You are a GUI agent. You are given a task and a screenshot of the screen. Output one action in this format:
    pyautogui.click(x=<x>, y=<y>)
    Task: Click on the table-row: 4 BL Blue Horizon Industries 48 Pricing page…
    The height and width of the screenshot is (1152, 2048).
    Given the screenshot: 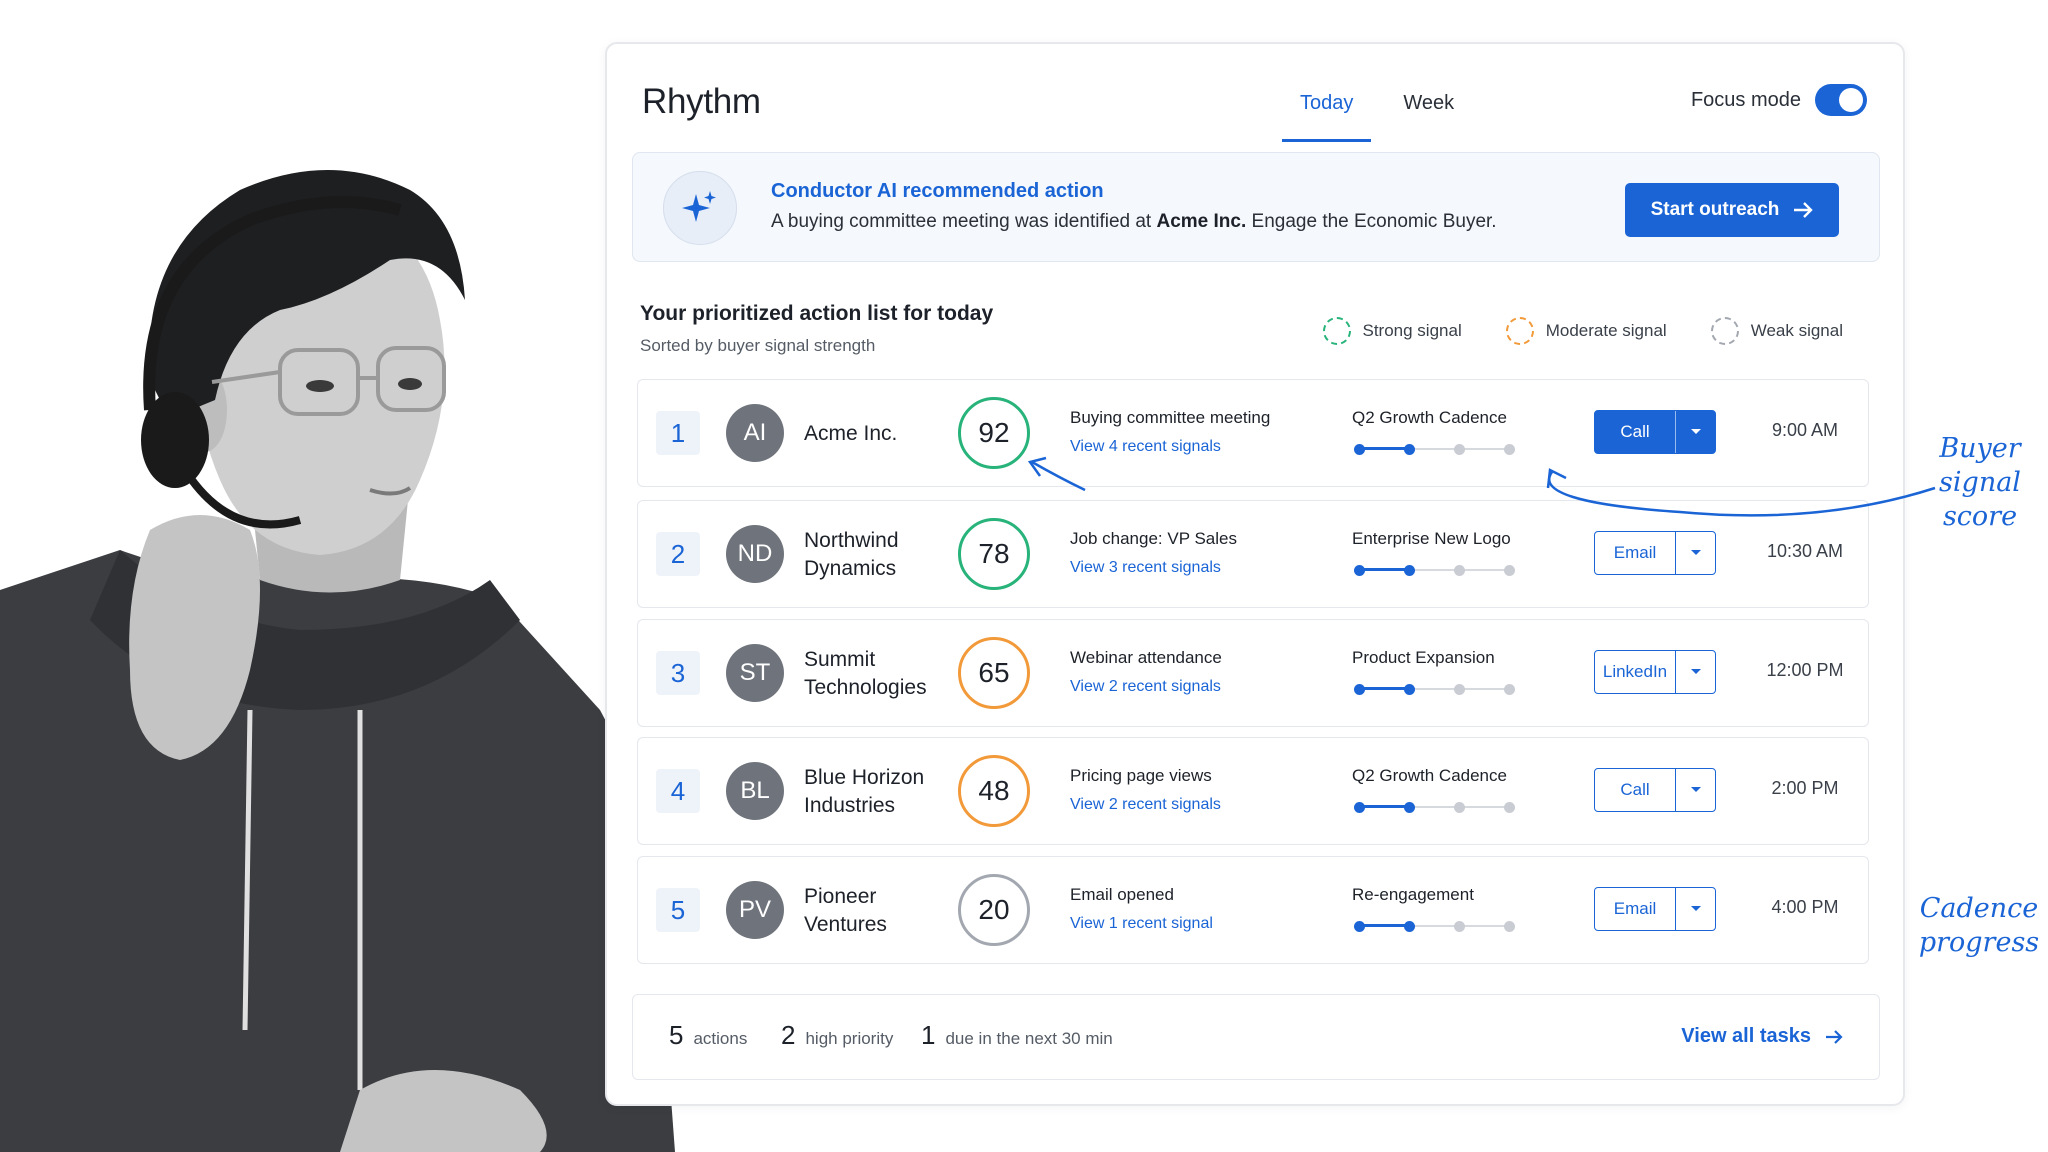 What is the action you would take?
    pyautogui.click(x=1253, y=791)
    